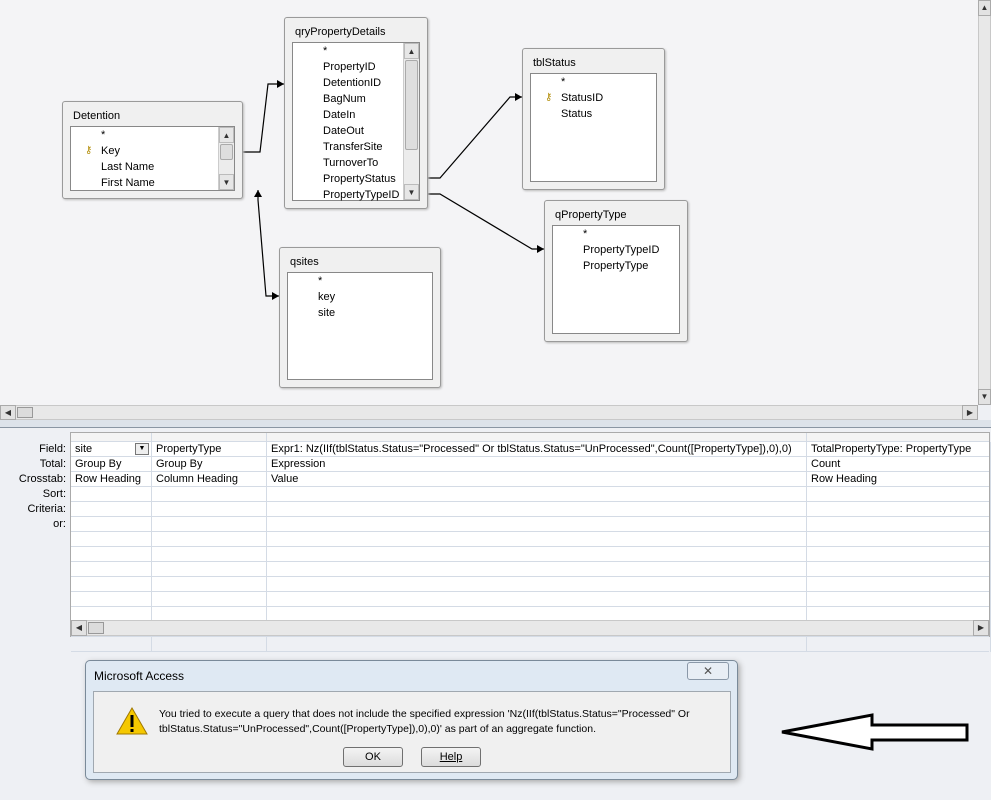 The width and height of the screenshot is (991, 800). I want to click on grid-horizontal-scrollbar: ◀ ▶, so click(530, 628).